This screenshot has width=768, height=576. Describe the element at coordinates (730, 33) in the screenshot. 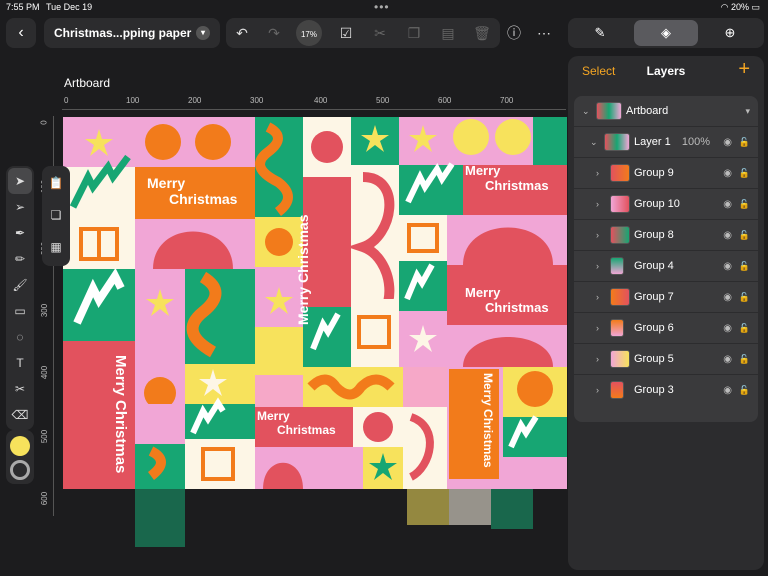

I see `tab-add: ⊕` at that location.